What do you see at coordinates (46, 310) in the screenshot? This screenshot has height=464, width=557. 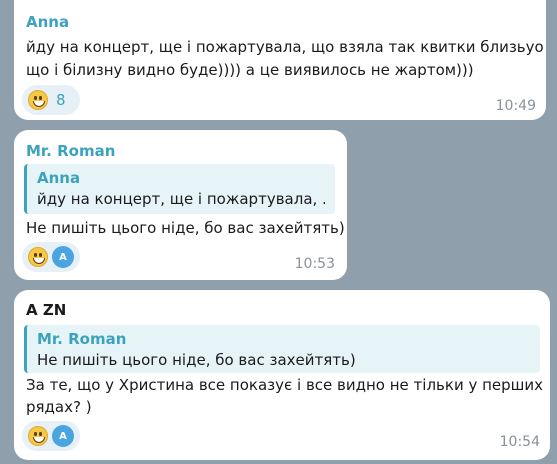 I see `sender-name: A ZN` at bounding box center [46, 310].